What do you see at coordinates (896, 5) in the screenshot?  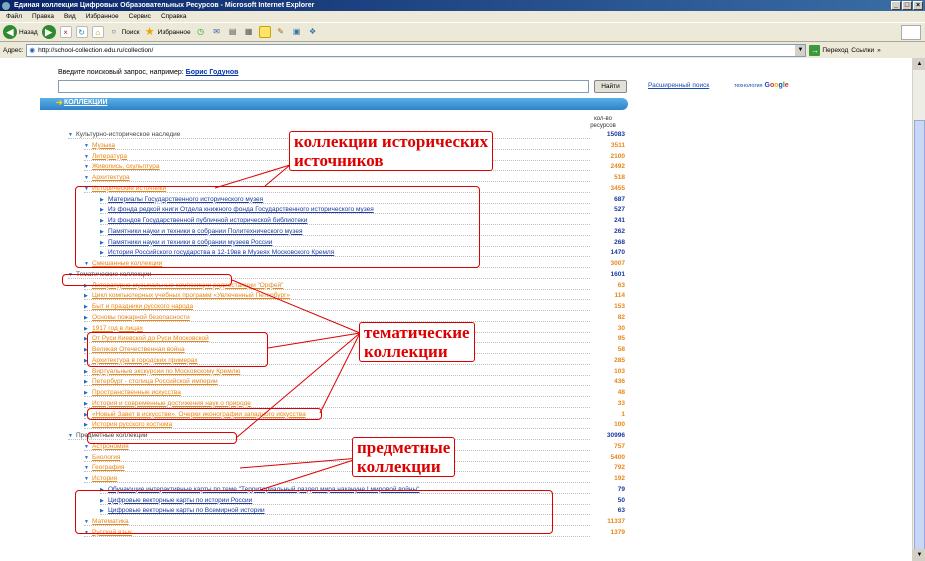 I see `minimize-button: _` at bounding box center [896, 5].